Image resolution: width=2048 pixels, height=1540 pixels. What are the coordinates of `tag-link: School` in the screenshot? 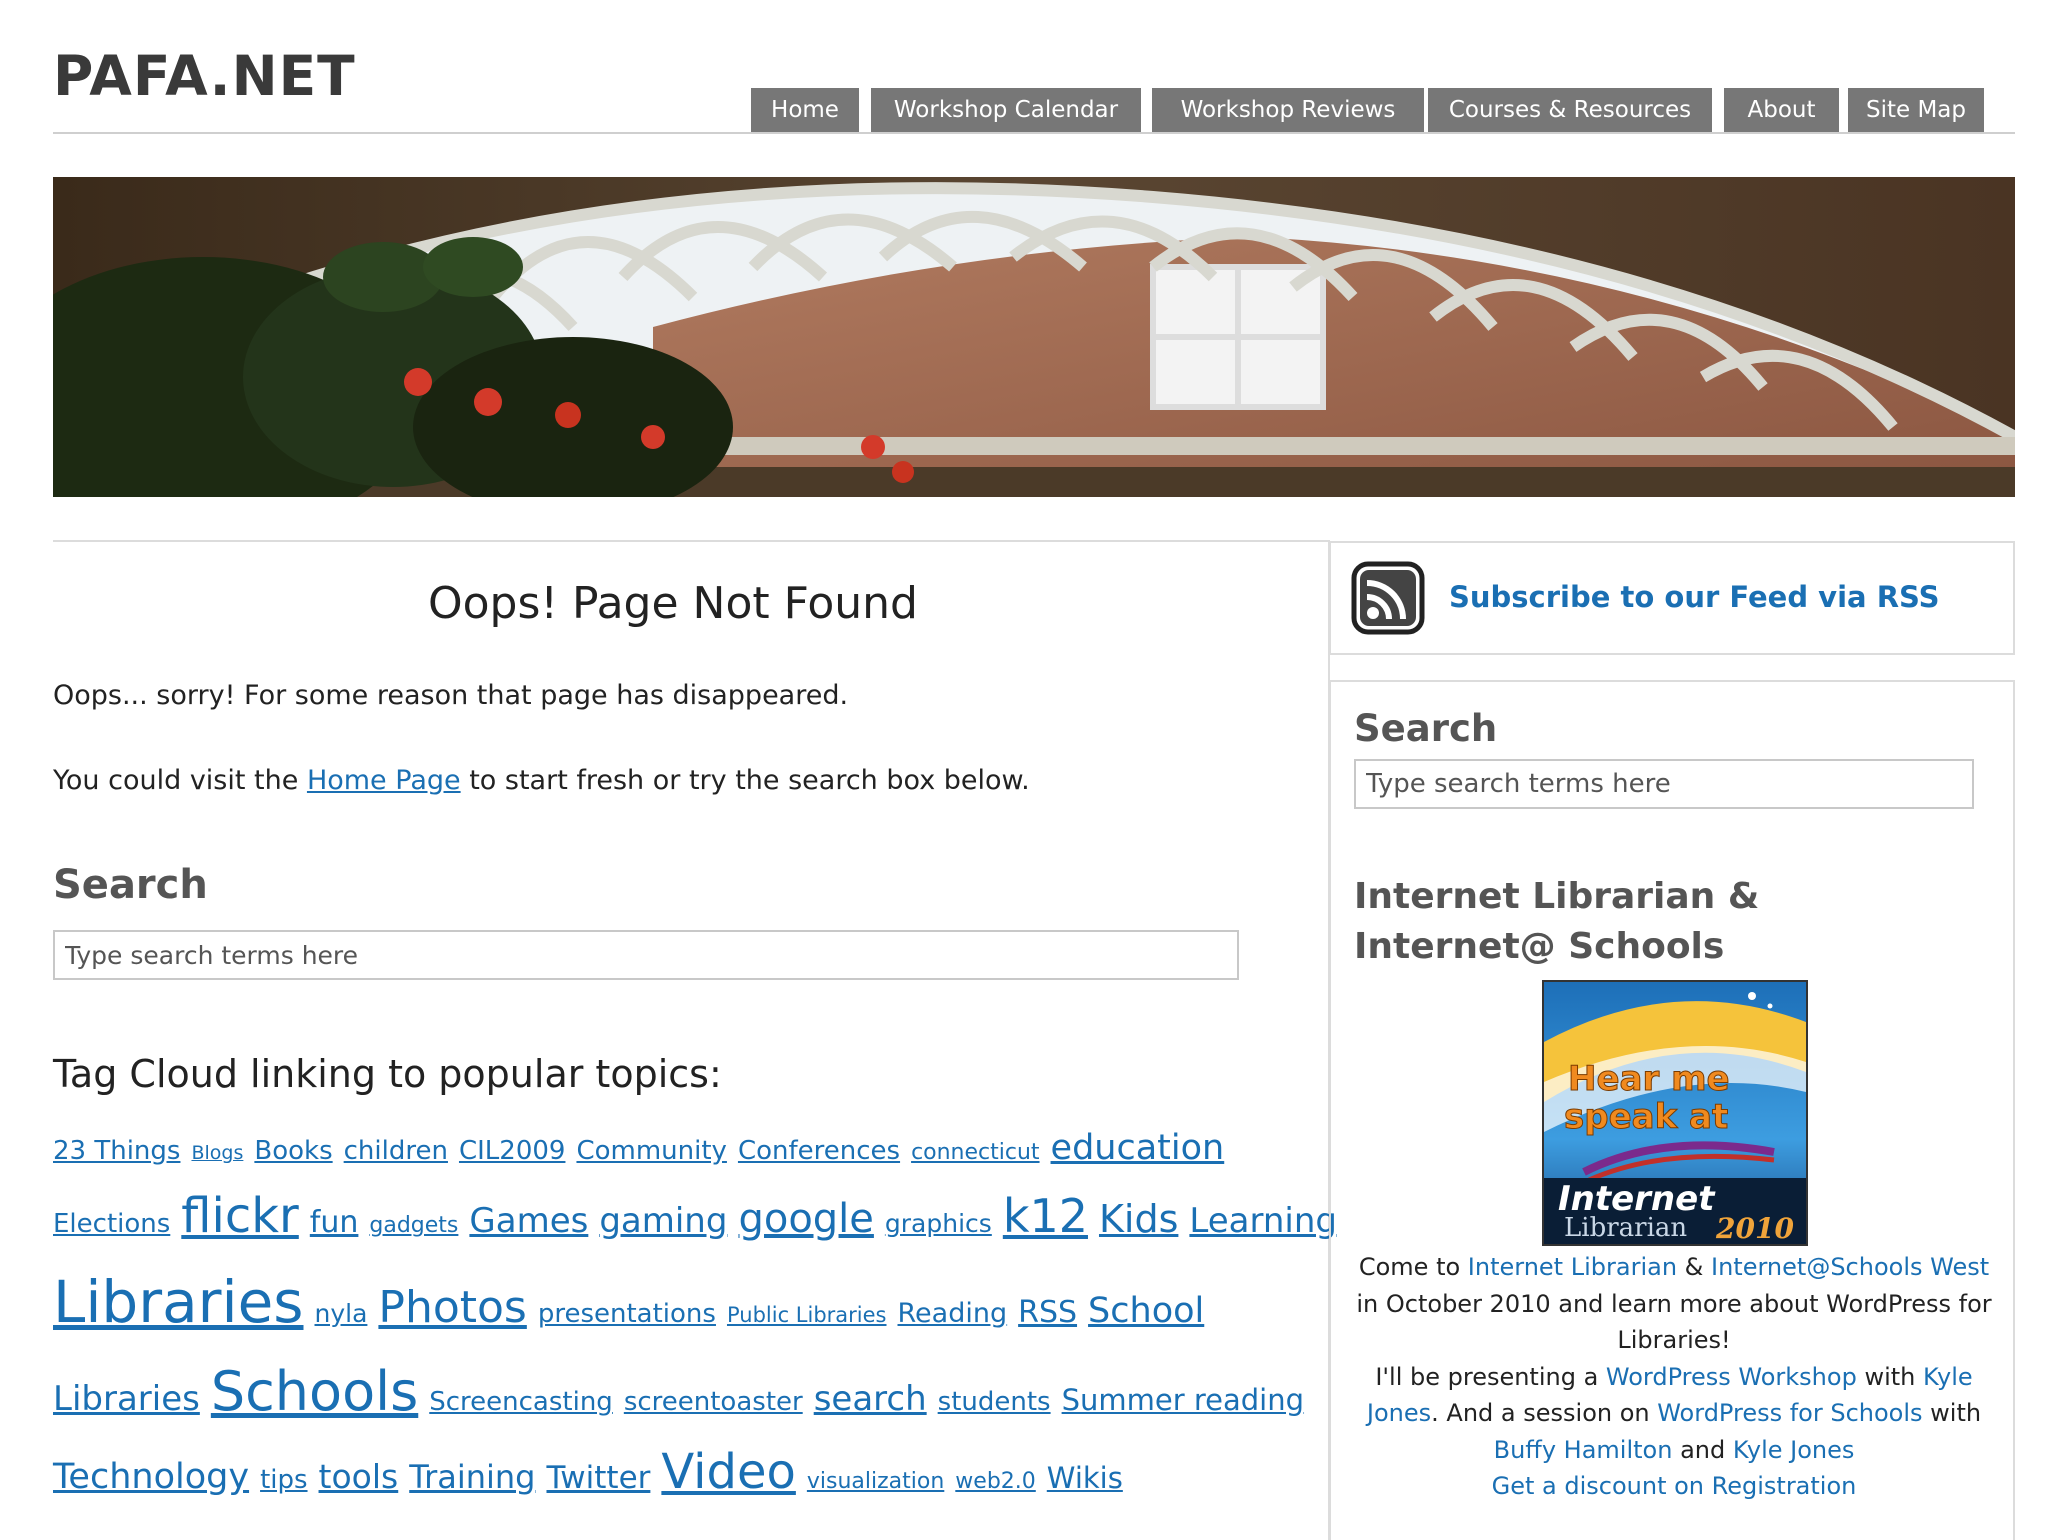 It's located at (1146, 1311).